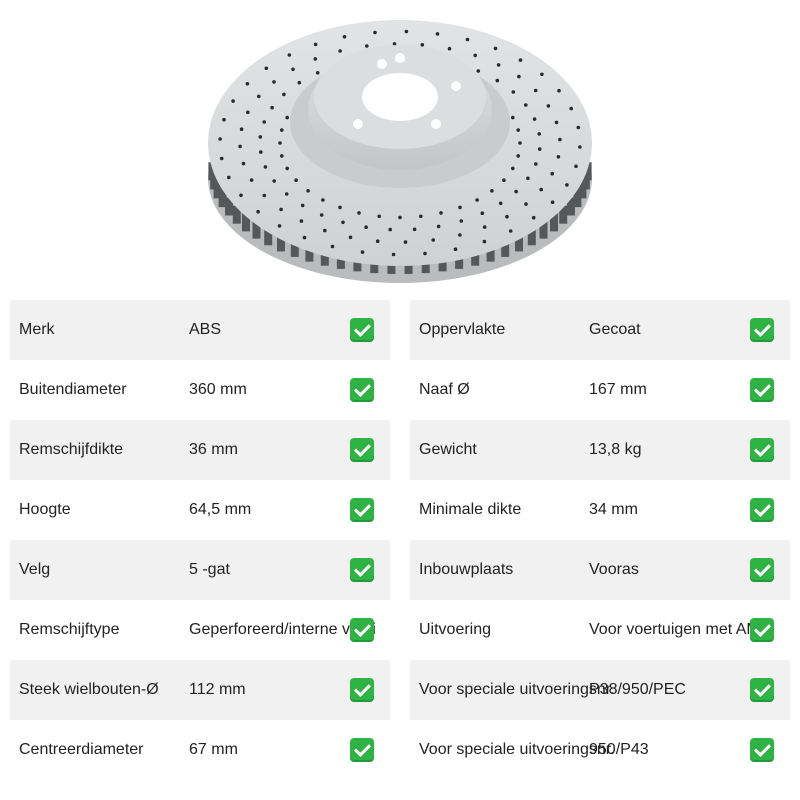 The image size is (800, 800). I want to click on spec-row: Minimale dikte 34 mm, so click(600, 510).